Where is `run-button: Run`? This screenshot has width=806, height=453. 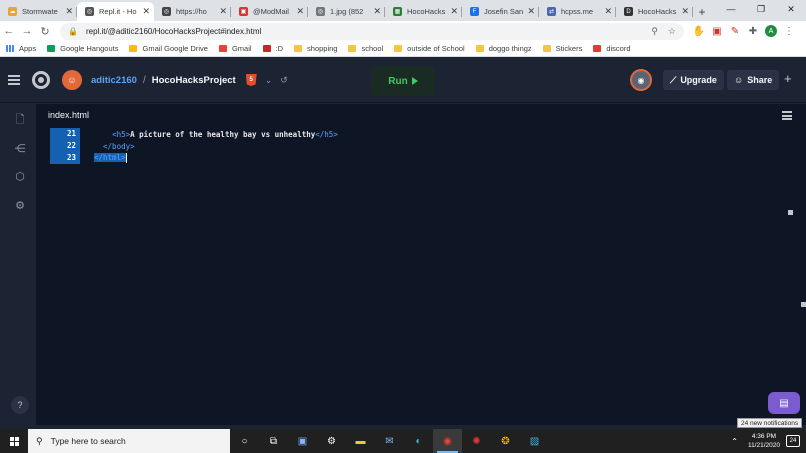 run-button: Run is located at coordinates (403, 81).